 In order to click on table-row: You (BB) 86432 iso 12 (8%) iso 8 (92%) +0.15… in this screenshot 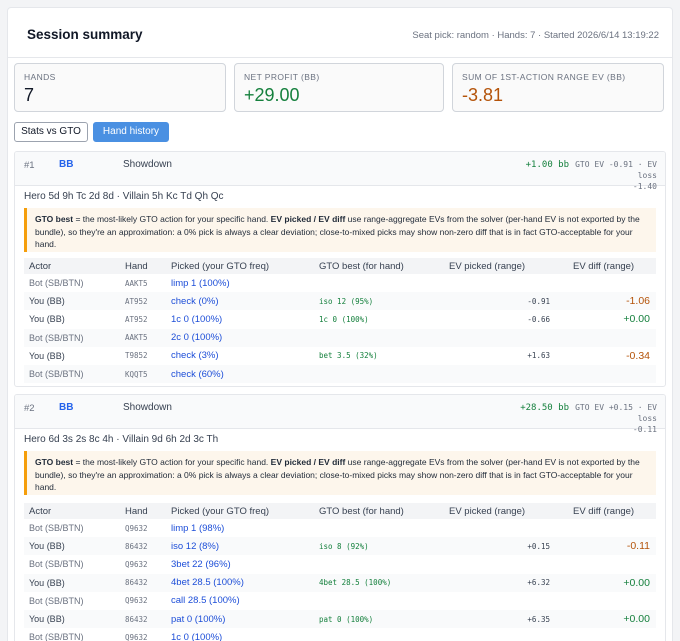, I will do `click(340, 546)`.